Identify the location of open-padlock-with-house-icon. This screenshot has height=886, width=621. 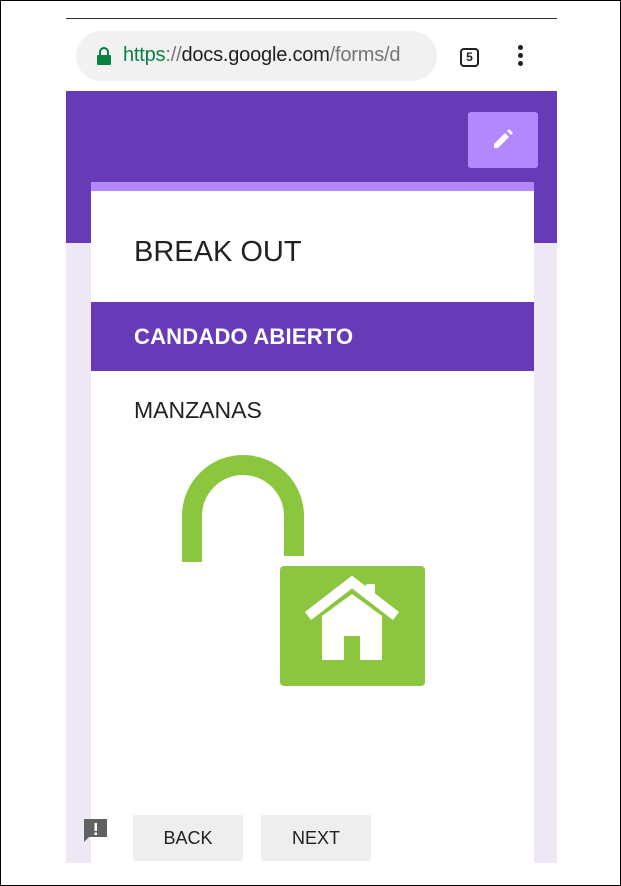
(303, 570).